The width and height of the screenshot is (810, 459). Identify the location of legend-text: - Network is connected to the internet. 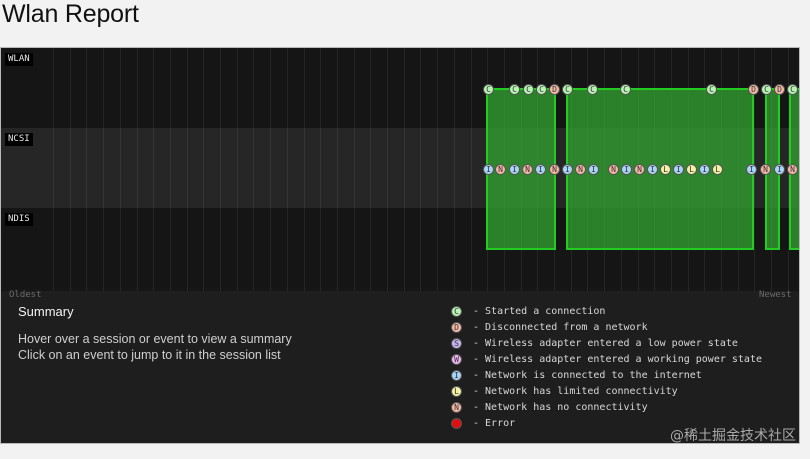
(587, 375).